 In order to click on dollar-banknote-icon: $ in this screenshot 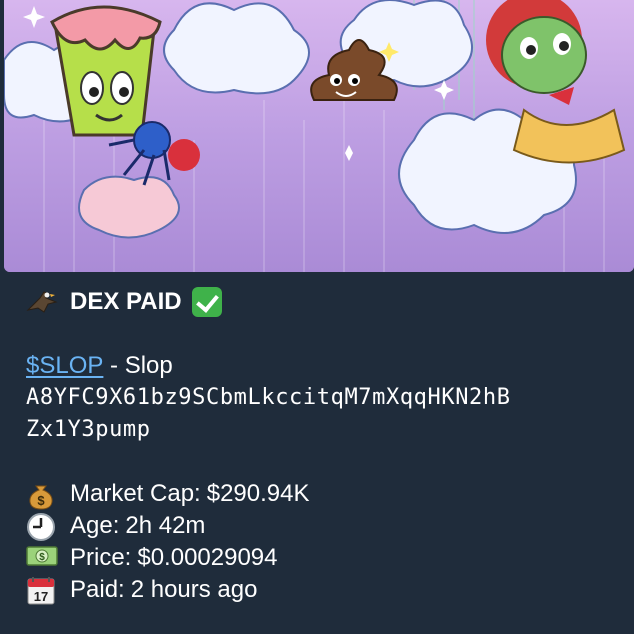, I will do `click(42, 558)`.